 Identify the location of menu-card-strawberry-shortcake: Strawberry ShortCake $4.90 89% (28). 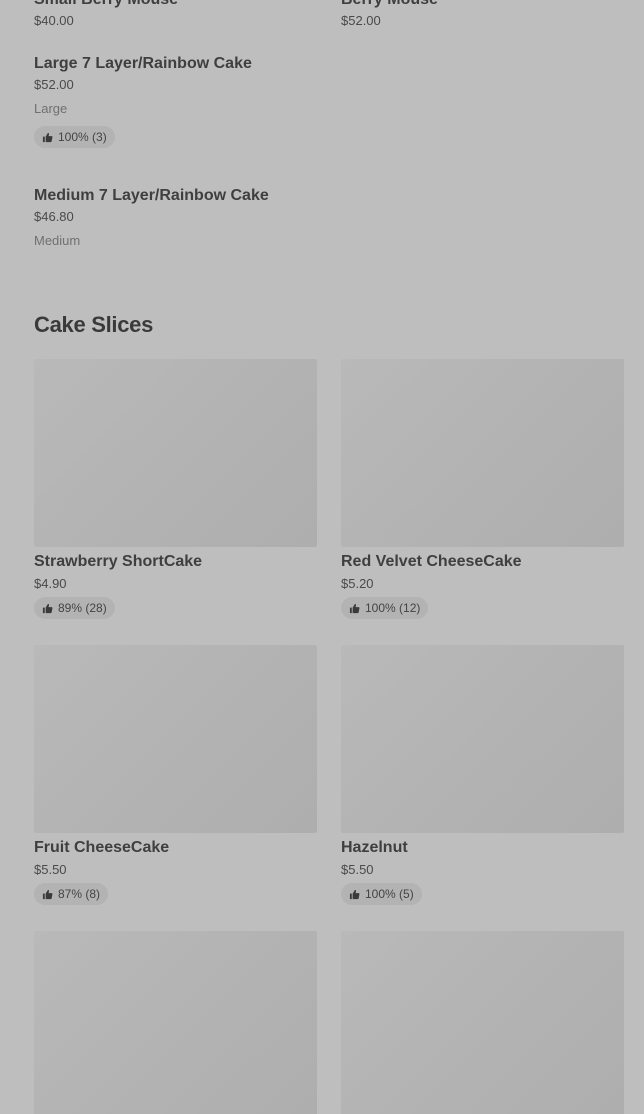
(175, 489).